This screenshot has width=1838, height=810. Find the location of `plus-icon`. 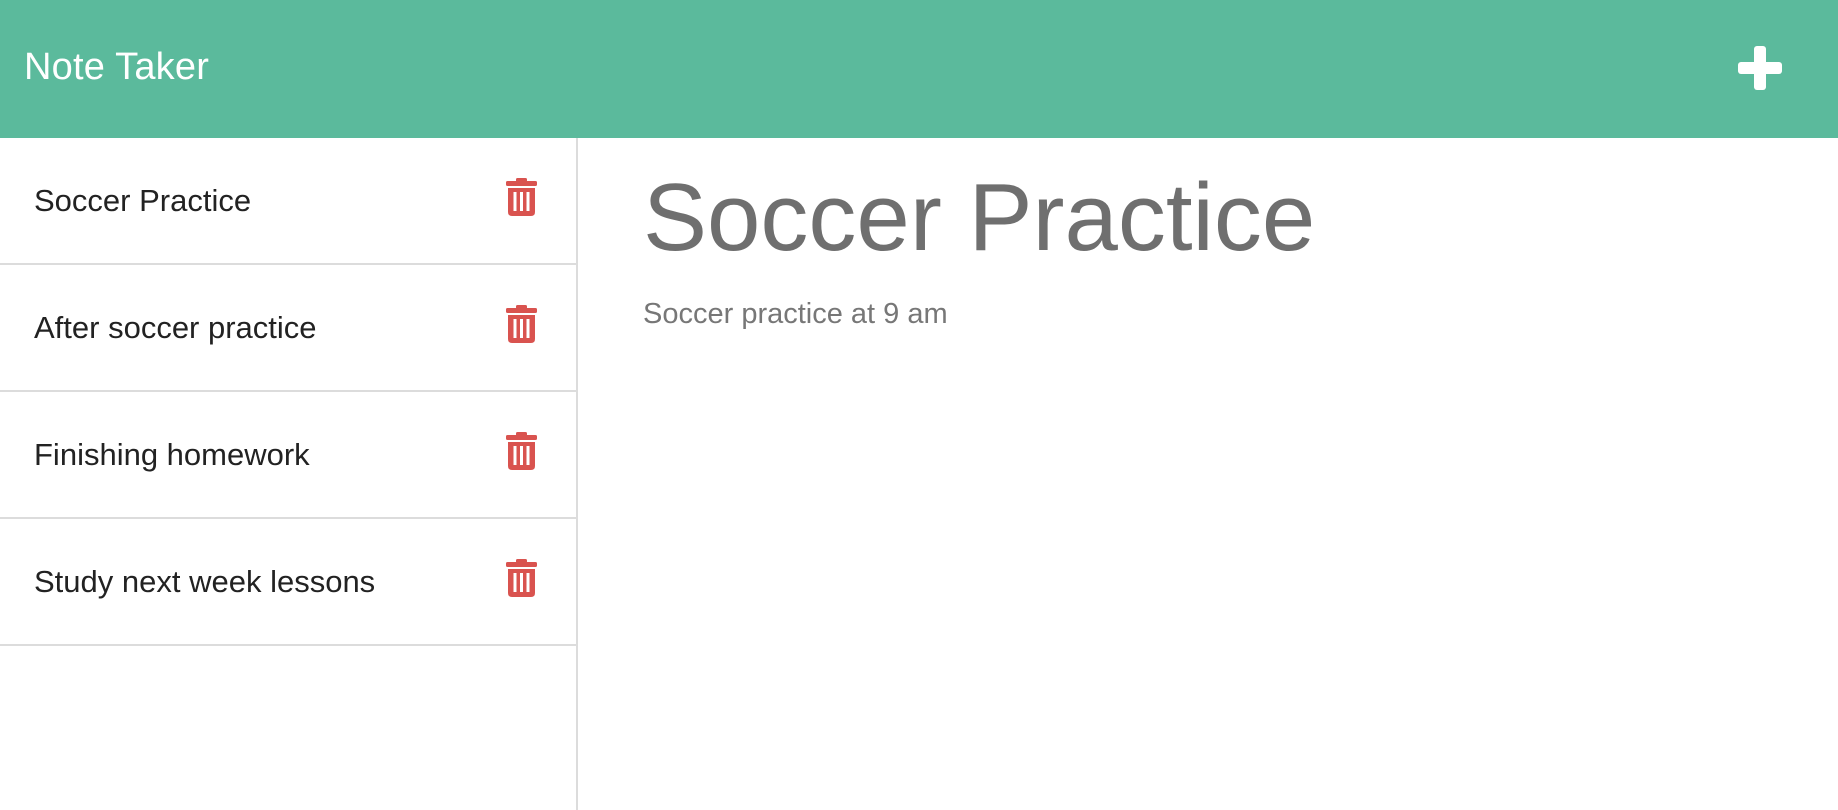

plus-icon is located at coordinates (1760, 68).